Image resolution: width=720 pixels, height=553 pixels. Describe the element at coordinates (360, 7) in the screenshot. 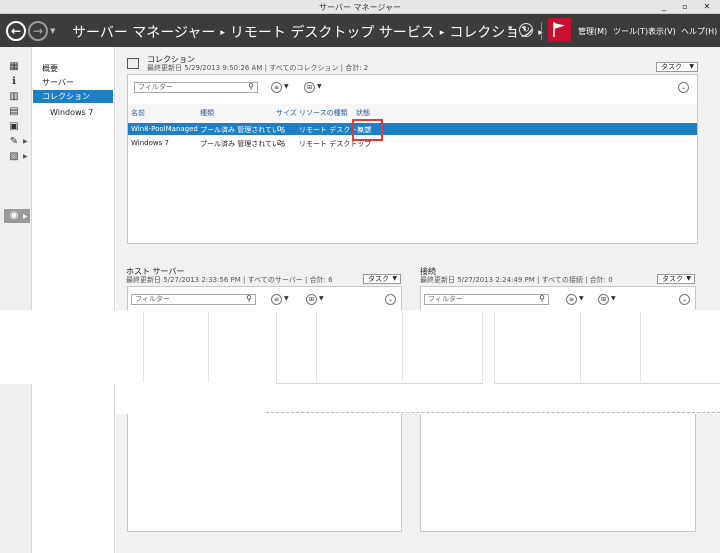

I see `window-title-bar: サーバー マネージャー _ ▫ ✕` at that location.